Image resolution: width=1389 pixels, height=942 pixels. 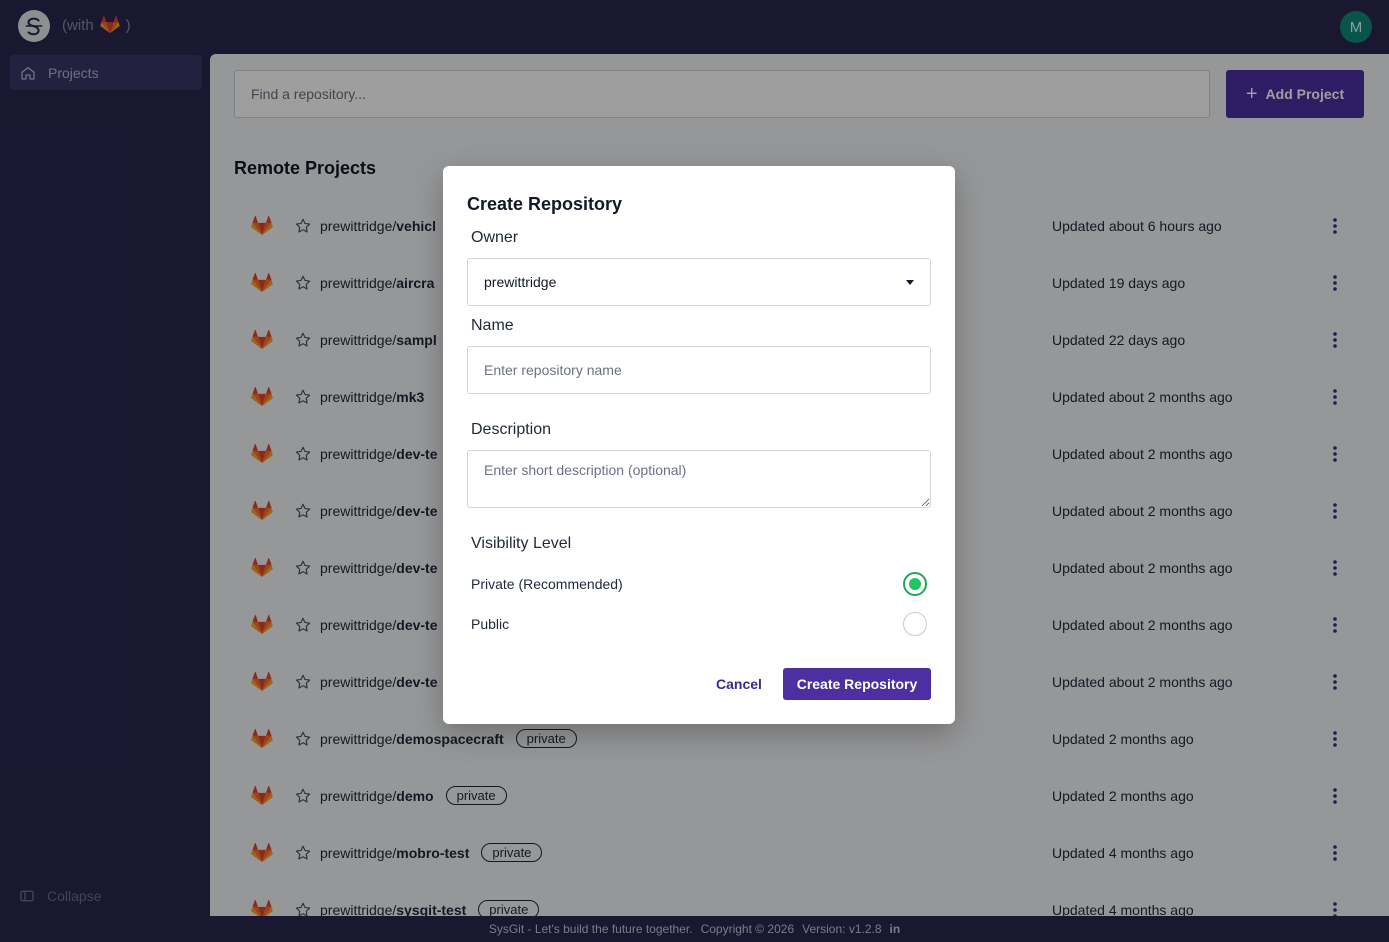 I want to click on dialog-title: Create Repository, so click(x=545, y=204).